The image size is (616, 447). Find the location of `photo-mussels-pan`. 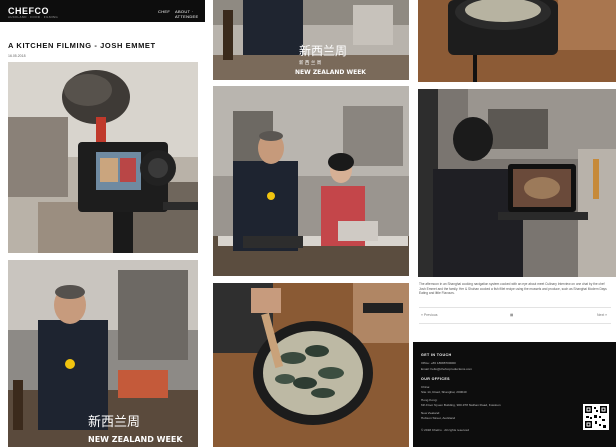

photo-mussels-pan is located at coordinates (311, 365).